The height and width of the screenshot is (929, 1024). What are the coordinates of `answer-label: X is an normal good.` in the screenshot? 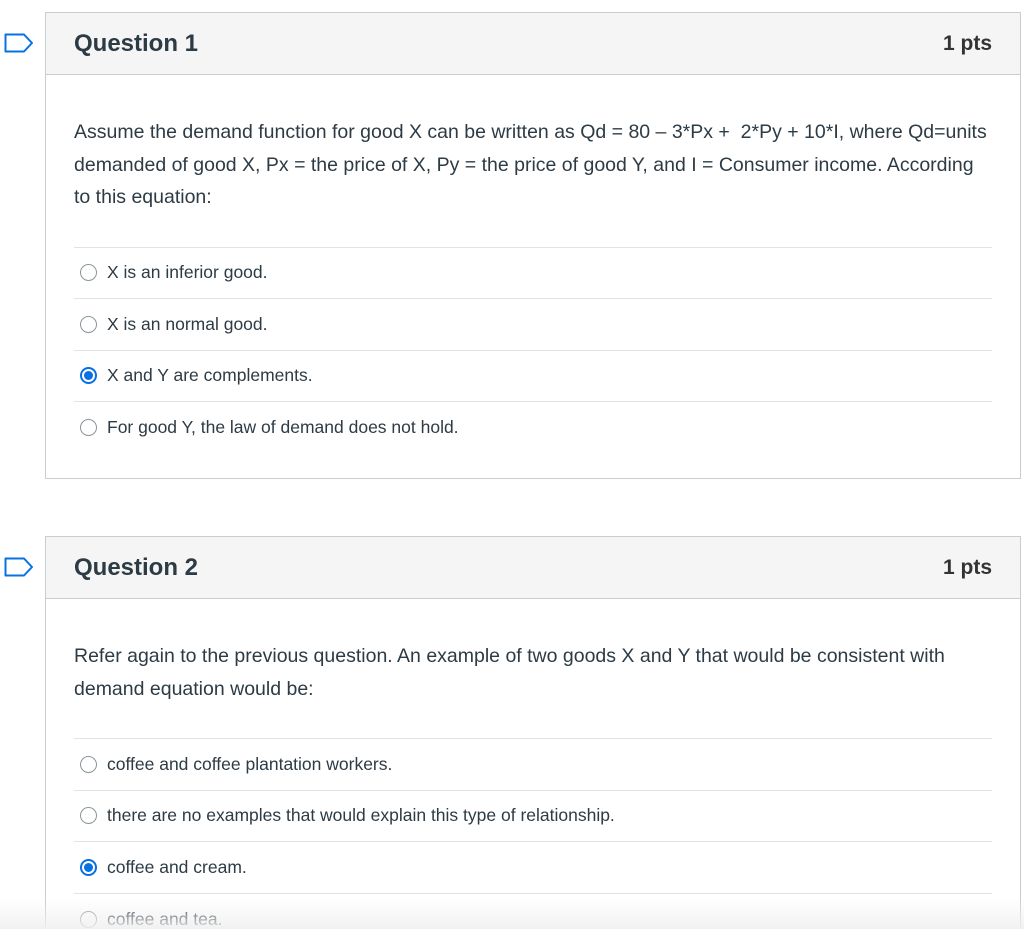 It's located at (187, 323).